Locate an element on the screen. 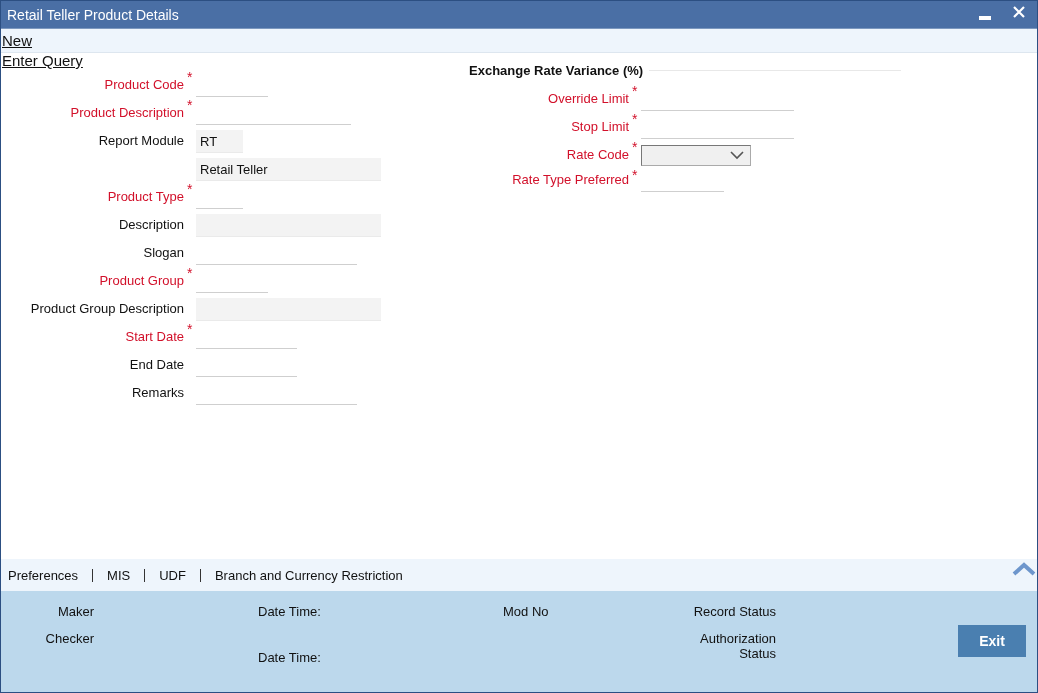 This screenshot has height=693, width=1038. section-tab: MIS is located at coordinates (119, 575).